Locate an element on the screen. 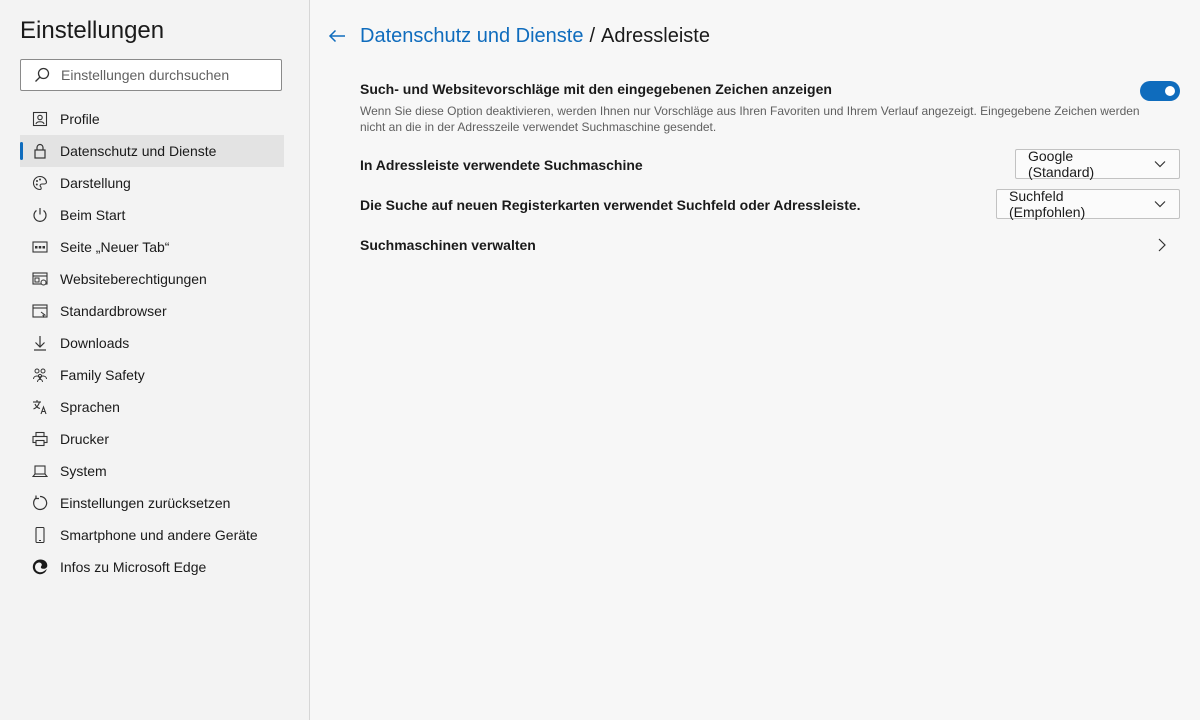  sidebar-item-label: Websiteberechtigungen is located at coordinates (133, 279).